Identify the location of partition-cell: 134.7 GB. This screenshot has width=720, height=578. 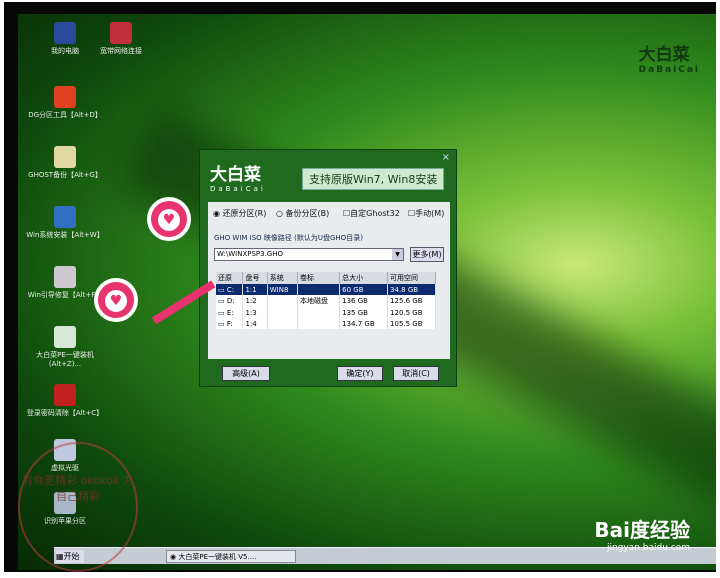
(364, 323).